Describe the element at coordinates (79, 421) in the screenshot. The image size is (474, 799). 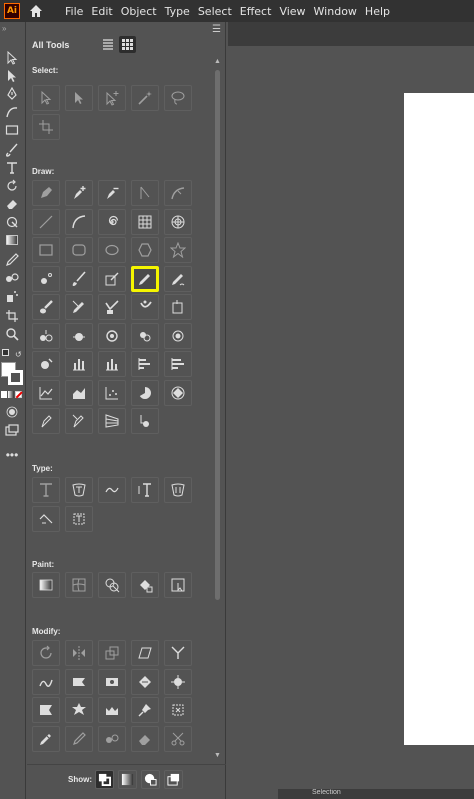
I see `perspective-grid-tool-button` at that location.